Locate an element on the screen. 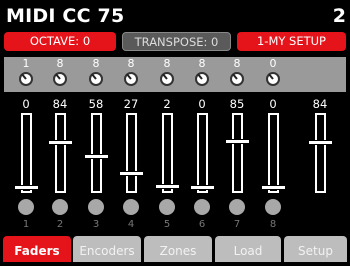 Image resolution: width=350 pixels, height=266 pixels. knob-value: 0 is located at coordinates (273, 63).